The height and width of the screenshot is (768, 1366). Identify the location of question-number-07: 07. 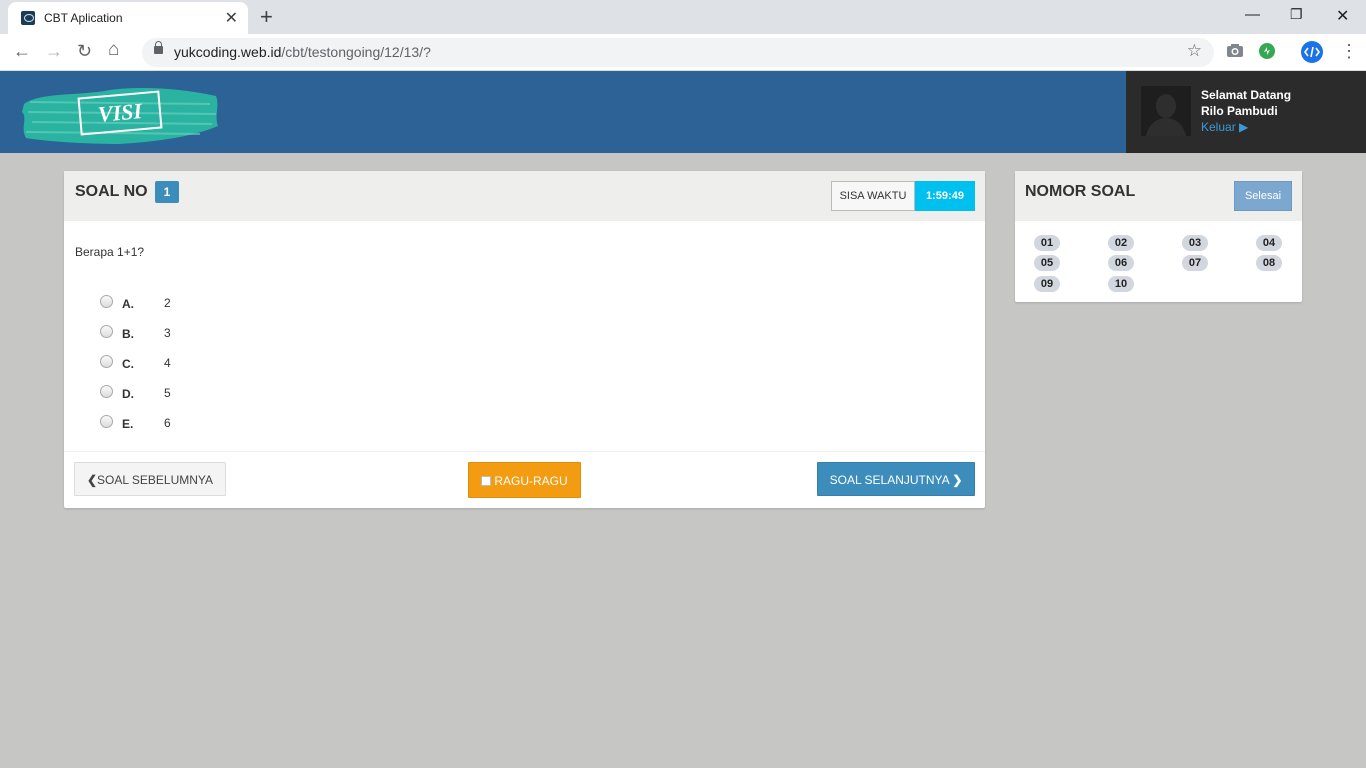
(1195, 263).